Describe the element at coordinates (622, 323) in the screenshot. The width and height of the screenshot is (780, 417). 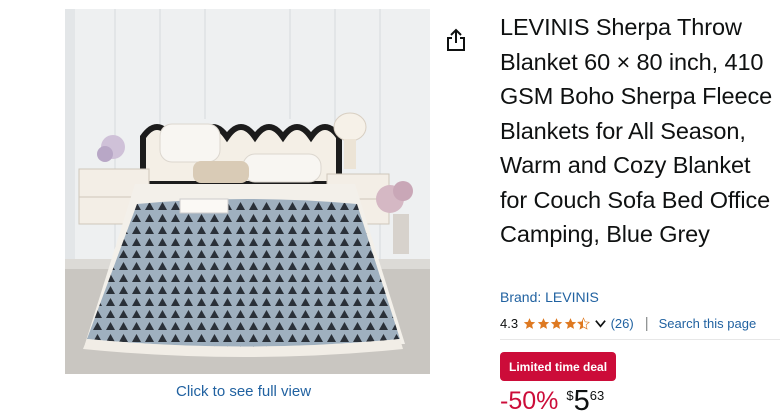
I see `ratings-count-link: (26)` at that location.